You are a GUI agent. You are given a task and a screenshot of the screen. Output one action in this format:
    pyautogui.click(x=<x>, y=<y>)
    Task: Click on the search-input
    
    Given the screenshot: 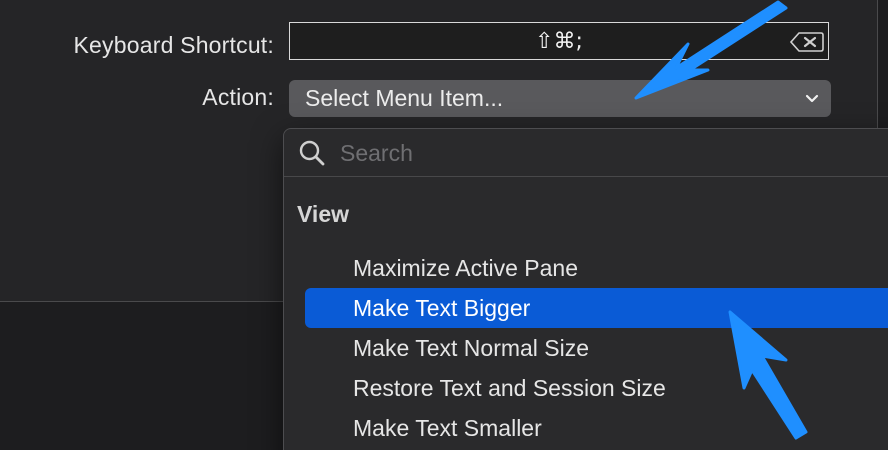 What is the action you would take?
    pyautogui.click(x=540, y=153)
    